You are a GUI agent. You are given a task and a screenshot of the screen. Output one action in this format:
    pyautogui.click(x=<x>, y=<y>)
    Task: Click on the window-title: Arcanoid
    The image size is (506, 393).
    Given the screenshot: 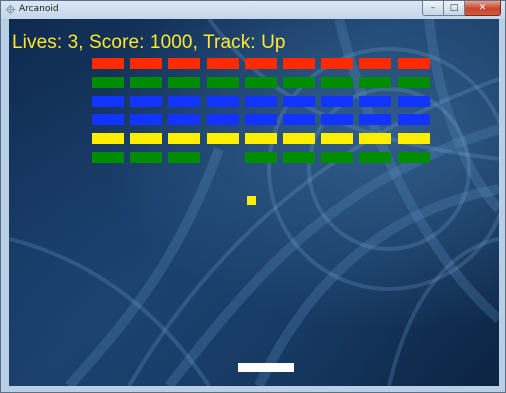 What is the action you would take?
    pyautogui.click(x=39, y=9)
    